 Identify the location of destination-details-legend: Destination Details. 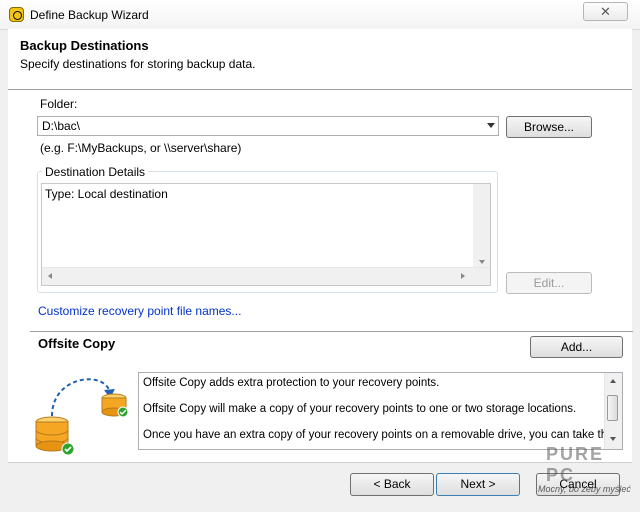
(95, 172).